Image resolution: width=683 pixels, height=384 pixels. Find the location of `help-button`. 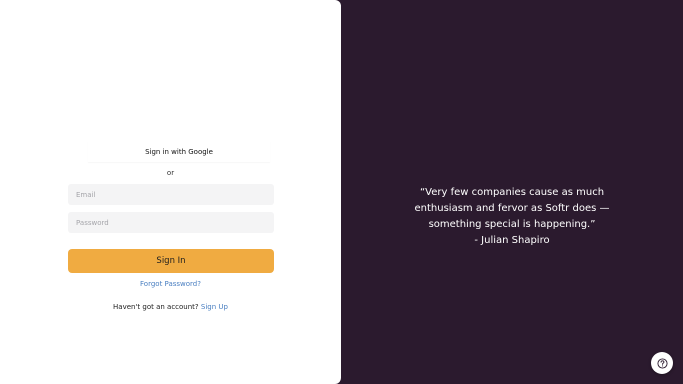

help-button is located at coordinates (662, 363).